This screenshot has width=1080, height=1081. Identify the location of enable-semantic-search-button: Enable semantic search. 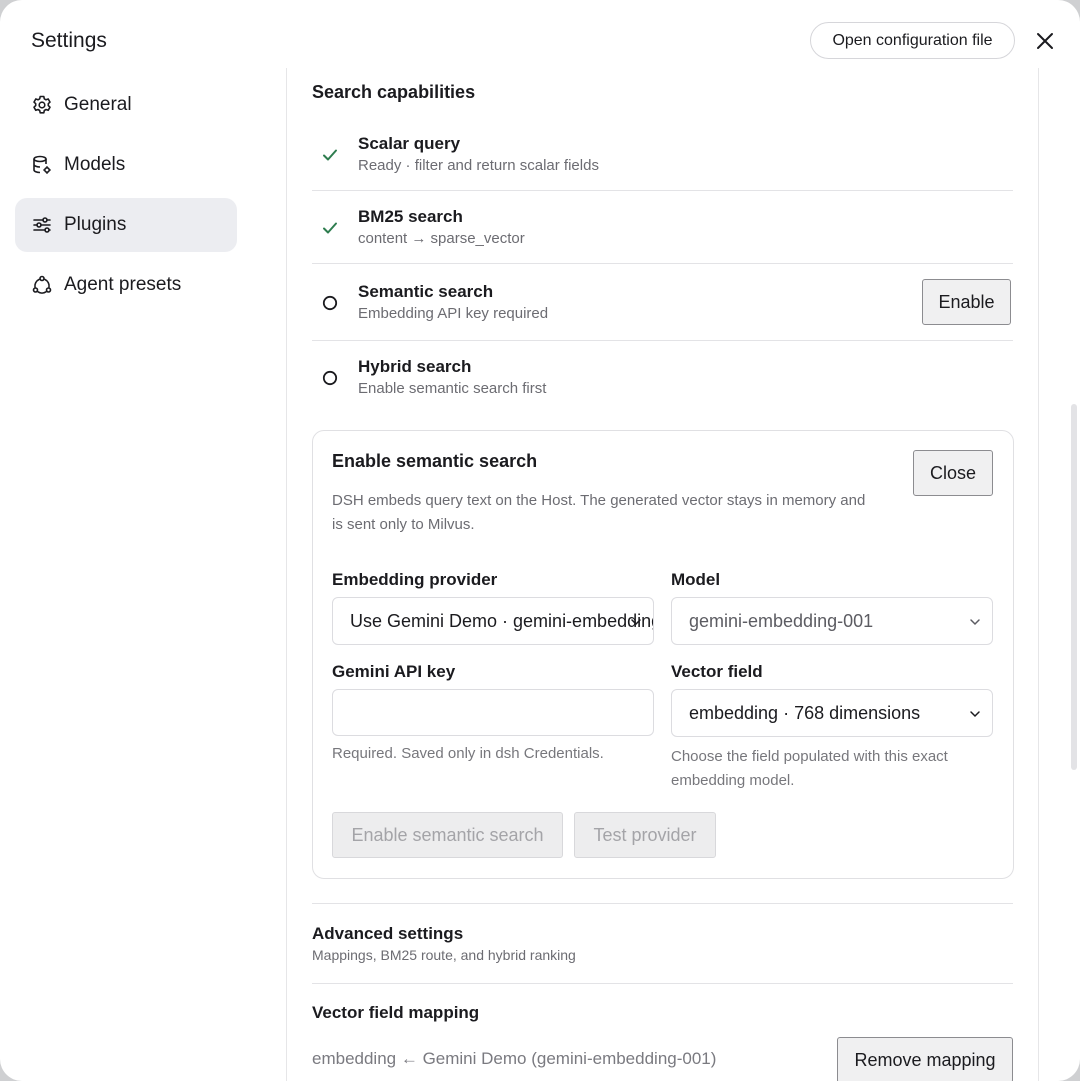
(447, 835).